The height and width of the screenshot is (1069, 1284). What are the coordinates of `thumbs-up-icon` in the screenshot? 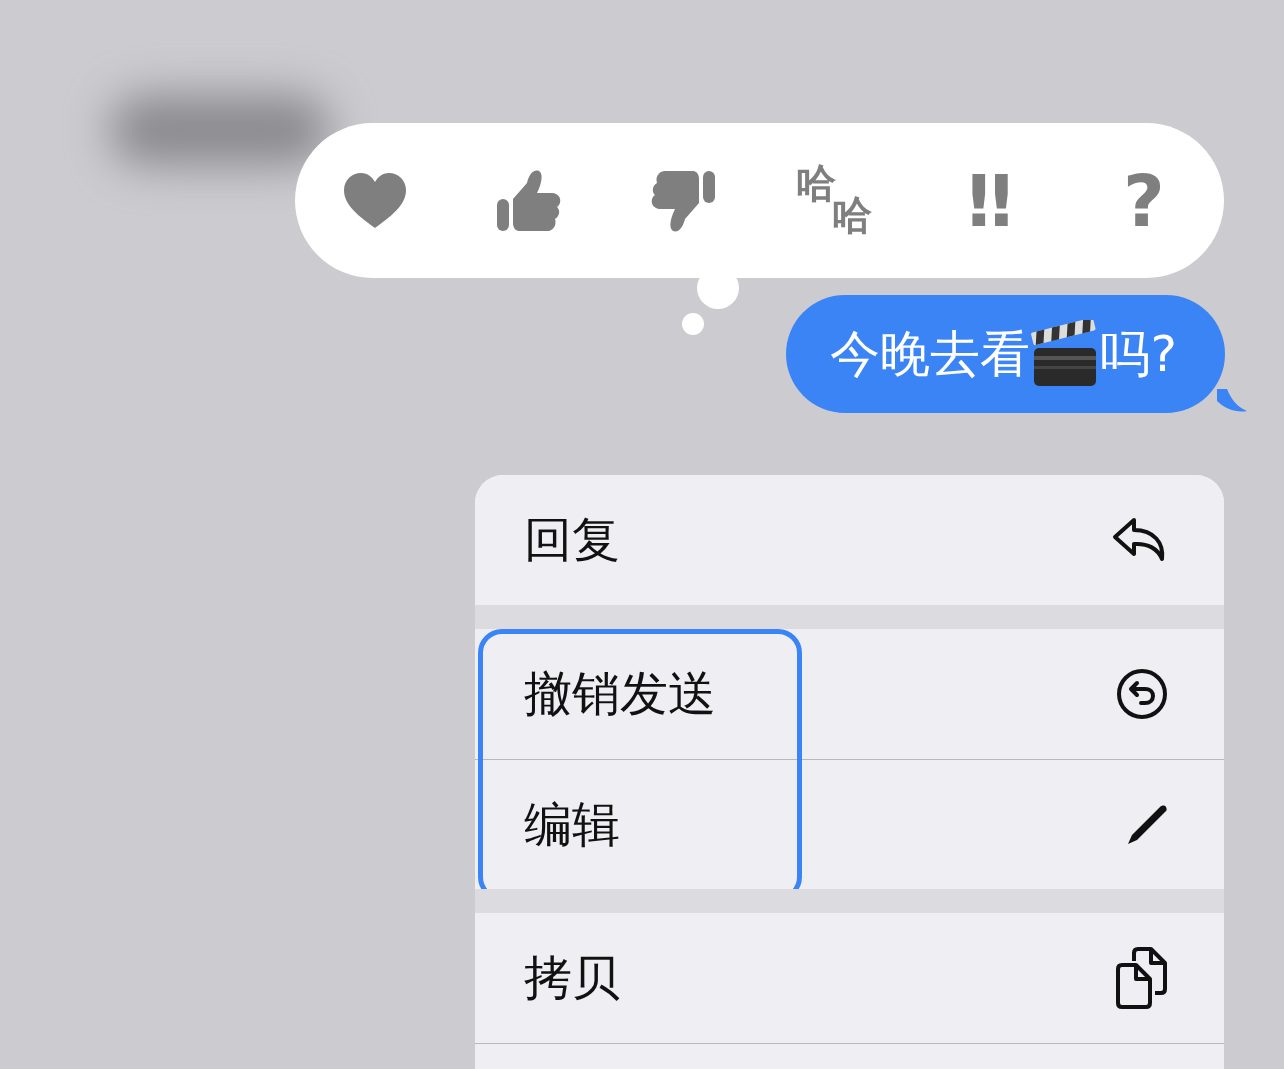 It's located at (528, 200).